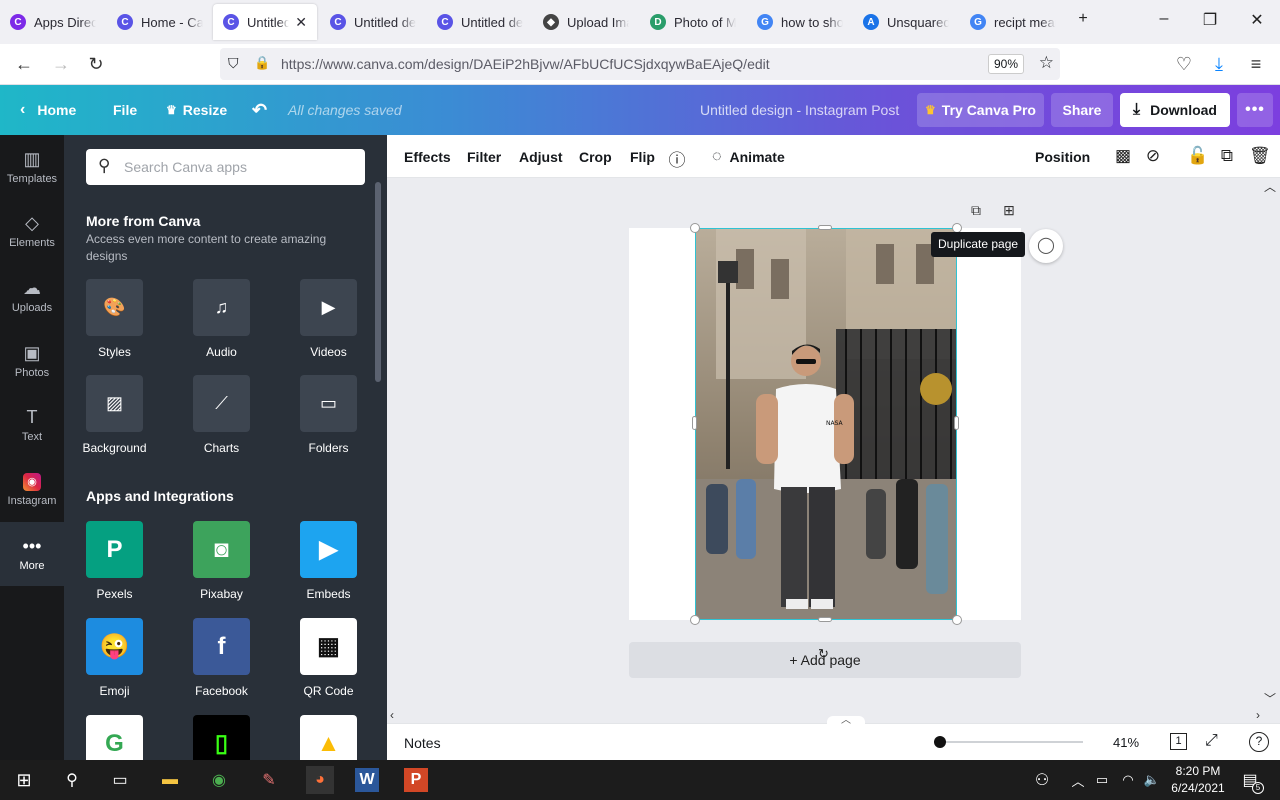 The image size is (1280, 800). I want to click on file-button: File, so click(125, 110).